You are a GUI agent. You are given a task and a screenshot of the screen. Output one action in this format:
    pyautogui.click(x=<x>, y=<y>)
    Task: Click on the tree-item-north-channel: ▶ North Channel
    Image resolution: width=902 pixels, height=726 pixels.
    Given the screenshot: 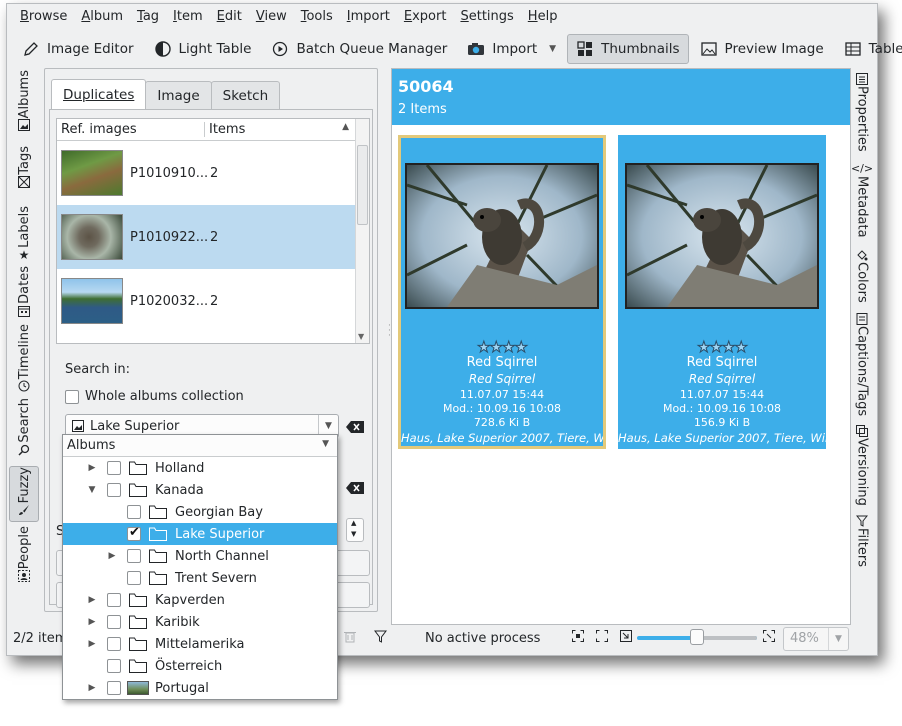 What is the action you would take?
    pyautogui.click(x=200, y=556)
    